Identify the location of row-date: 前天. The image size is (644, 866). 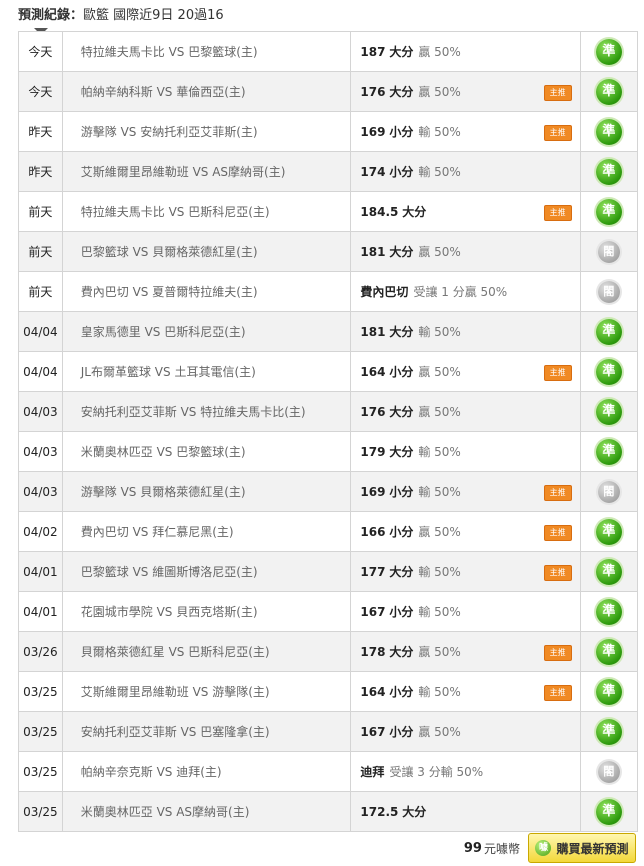
(40, 291).